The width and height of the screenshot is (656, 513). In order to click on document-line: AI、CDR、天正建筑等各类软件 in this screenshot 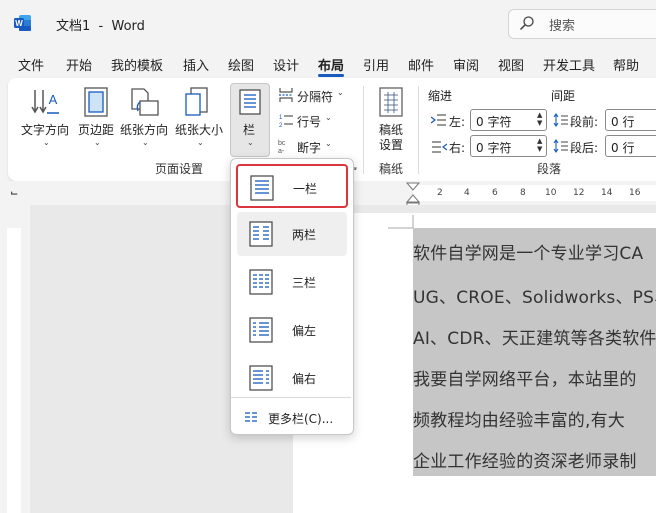, I will do `click(534, 336)`.